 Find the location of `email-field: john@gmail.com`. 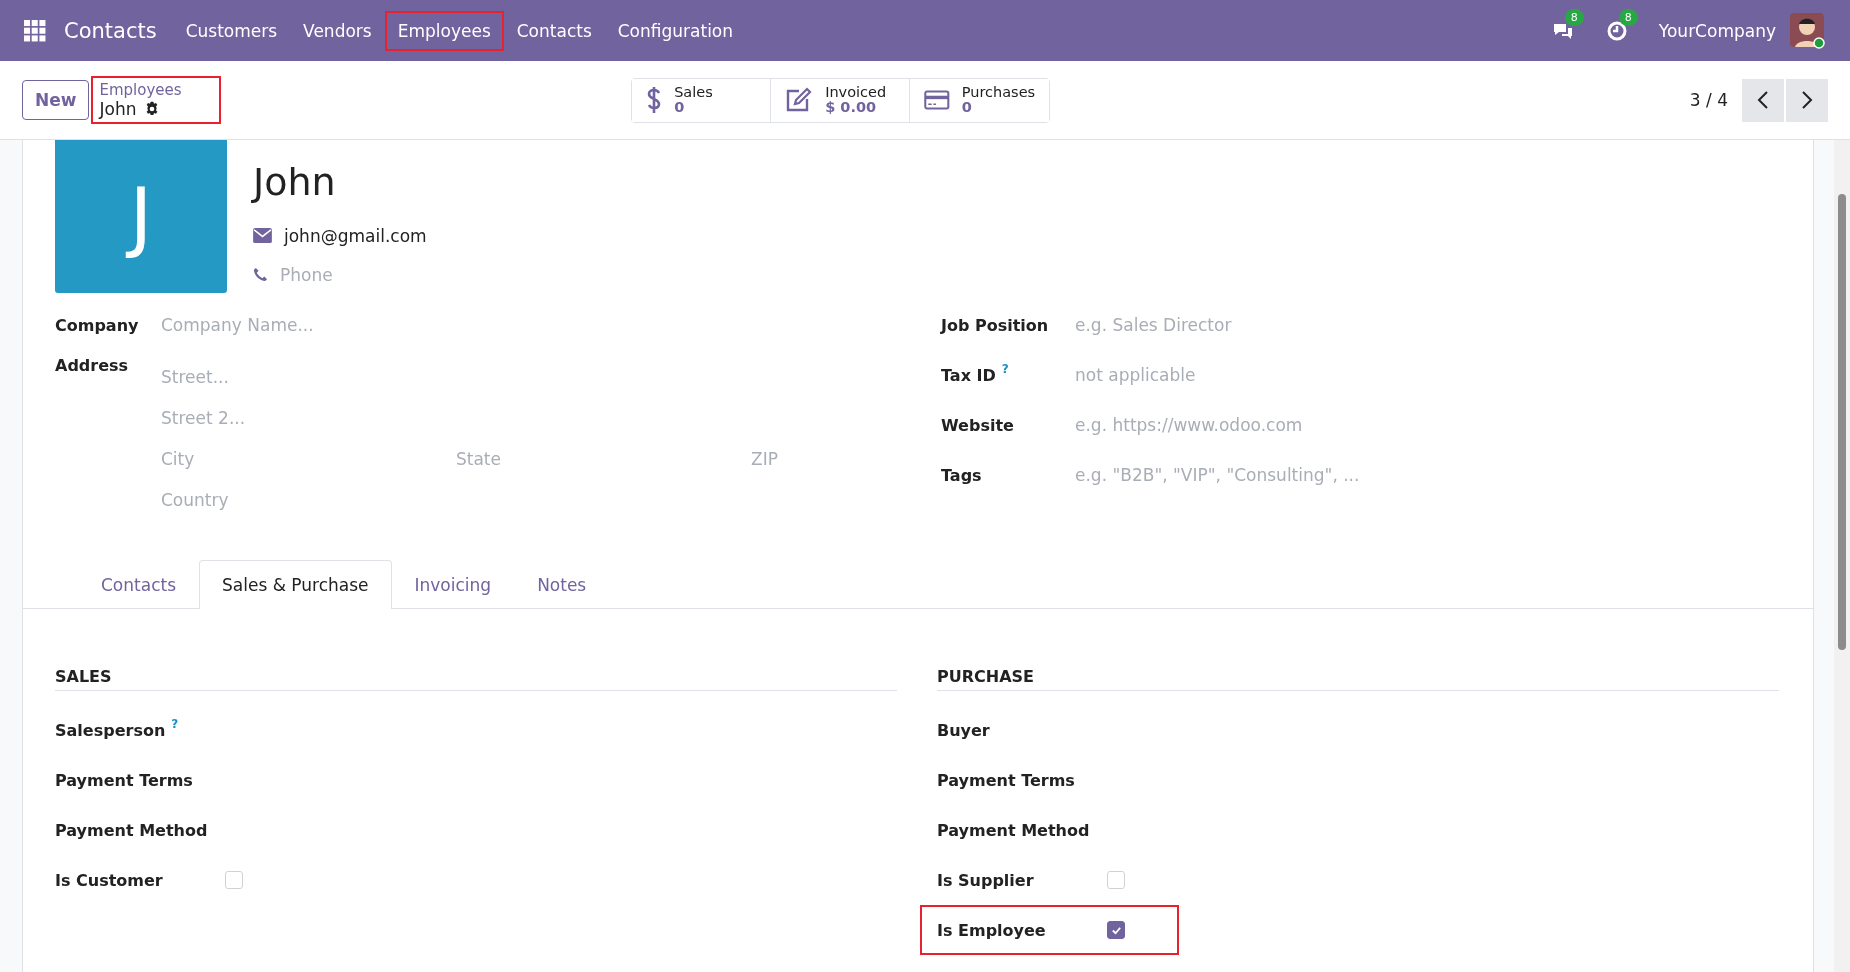

email-field: john@gmail.com is located at coordinates (355, 235).